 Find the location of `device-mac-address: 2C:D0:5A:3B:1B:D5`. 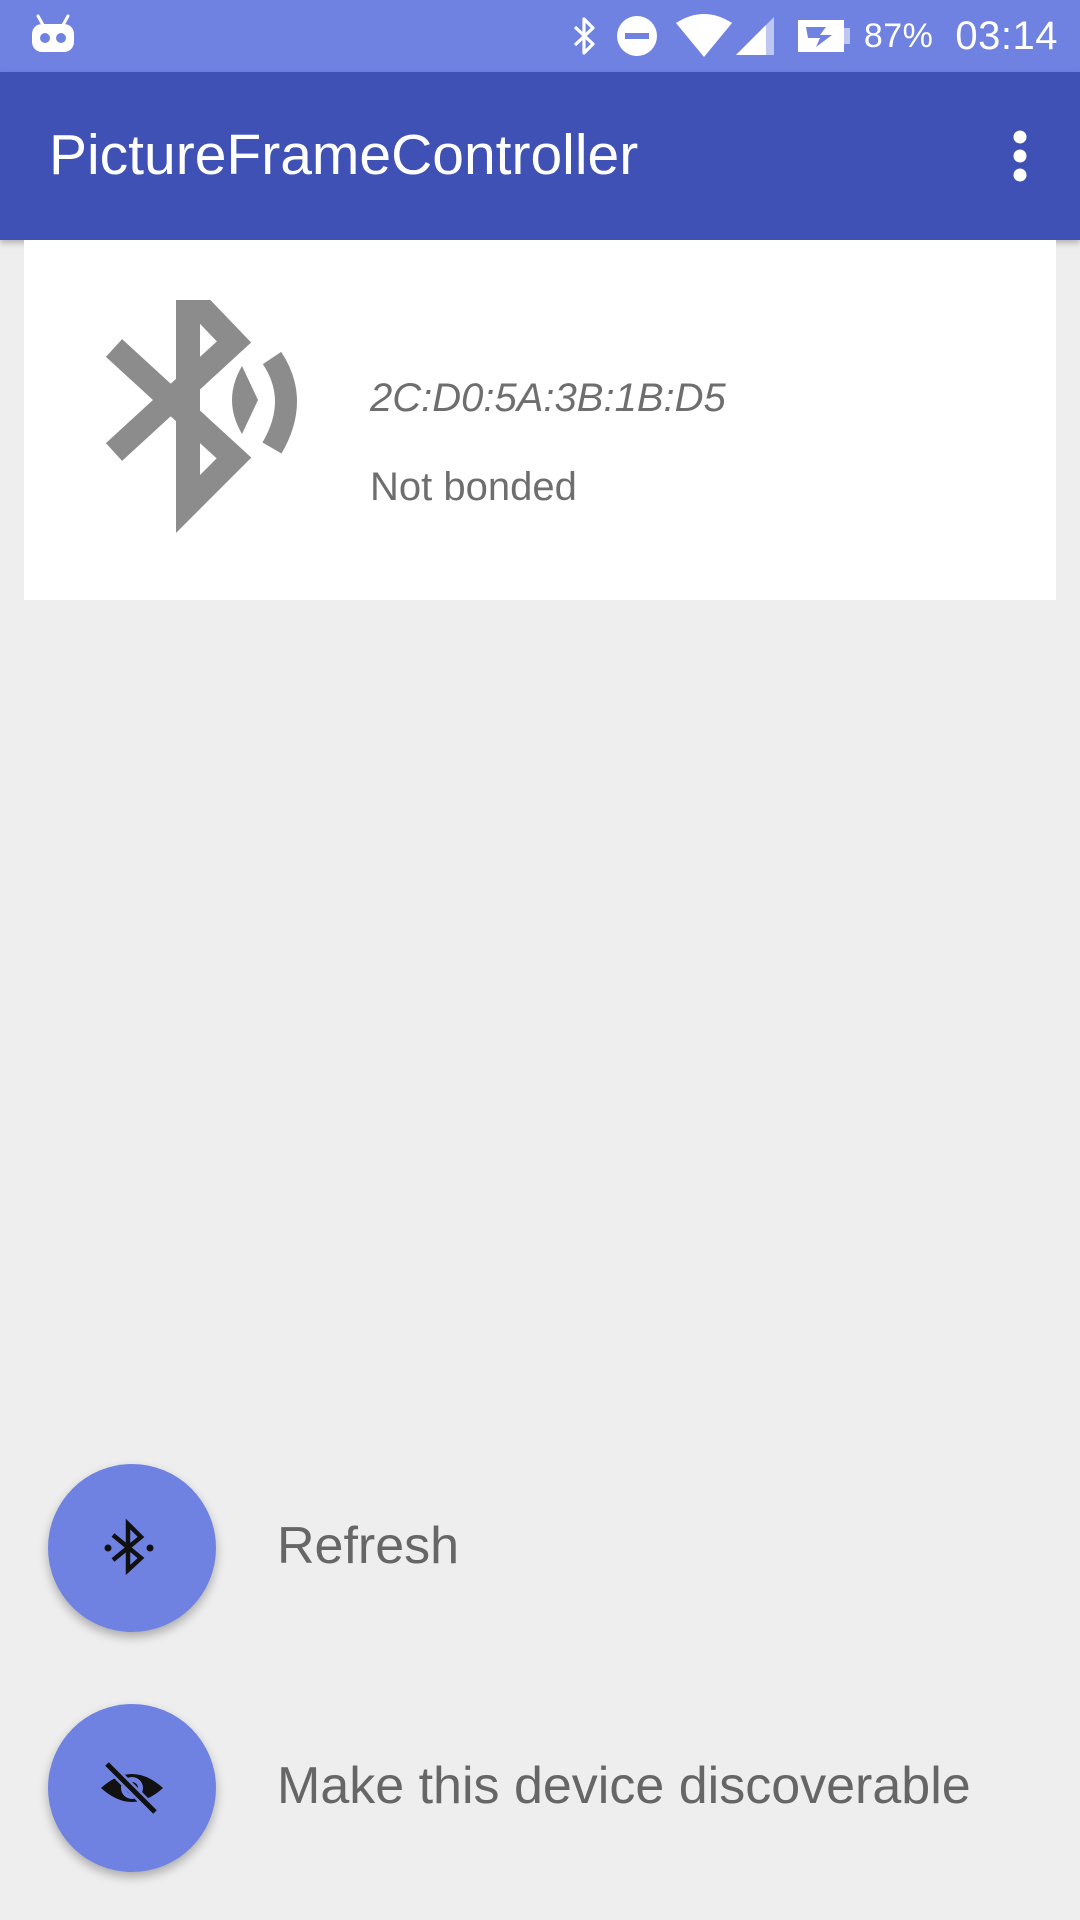

device-mac-address: 2C:D0:5A:3B:1B:D5 is located at coordinates (548, 398).